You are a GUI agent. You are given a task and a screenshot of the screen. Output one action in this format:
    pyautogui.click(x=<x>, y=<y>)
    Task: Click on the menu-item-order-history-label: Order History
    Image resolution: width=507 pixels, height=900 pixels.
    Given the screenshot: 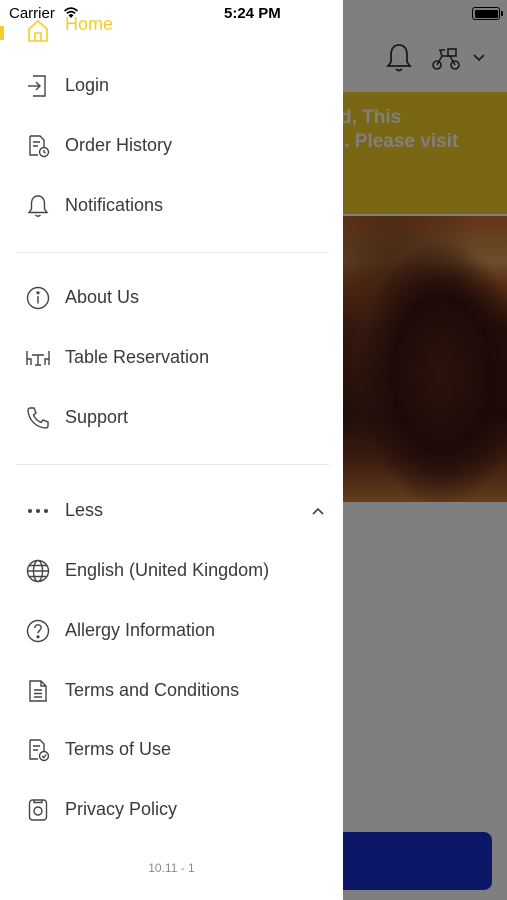 What is the action you would take?
    pyautogui.click(x=119, y=145)
    